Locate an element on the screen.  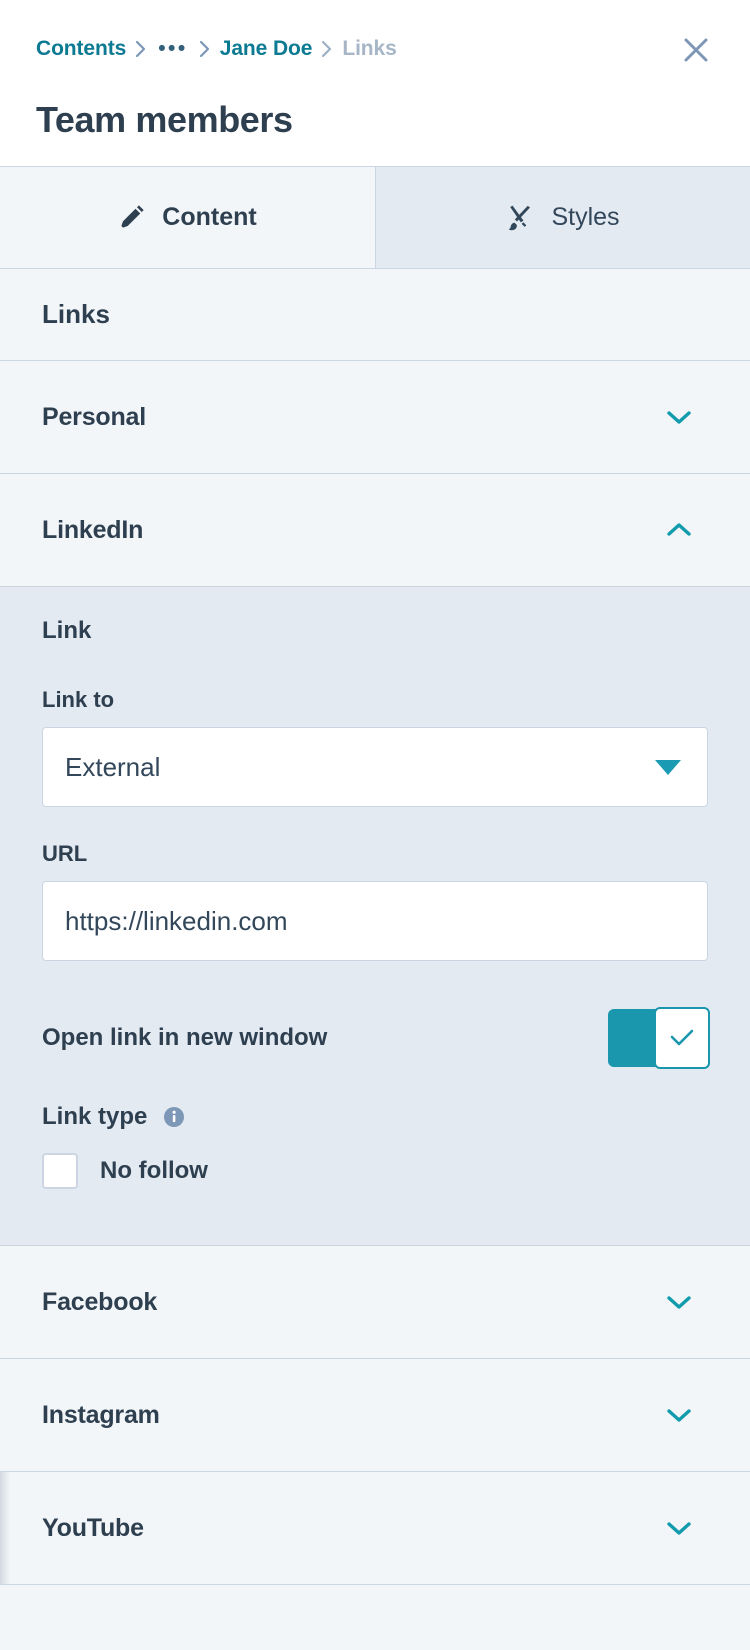
url-value: https://linkedin.com is located at coordinates (176, 920).